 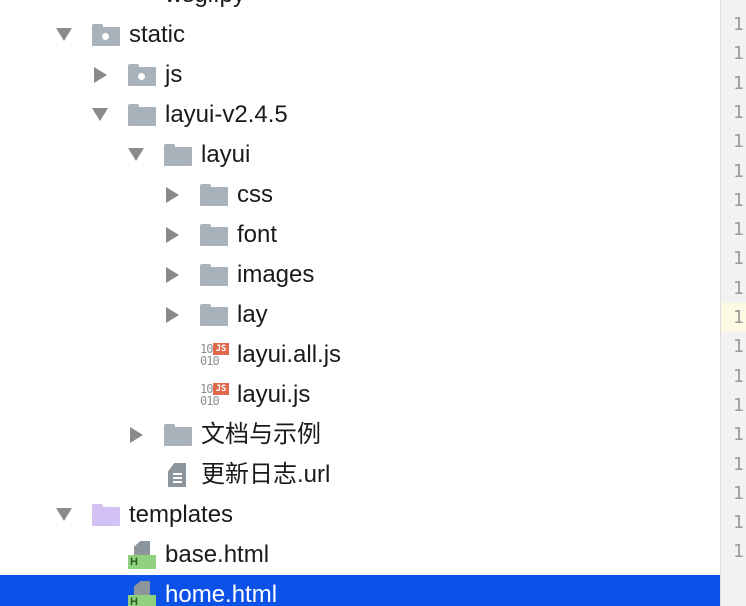 What do you see at coordinates (143, 7) in the screenshot?
I see `python-file-icon` at bounding box center [143, 7].